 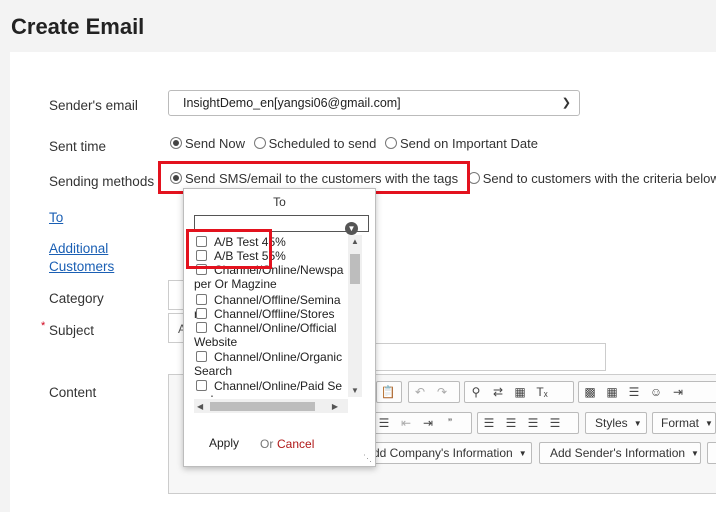 I want to click on radio-important-date: Send on Important Date, so click(x=461, y=143).